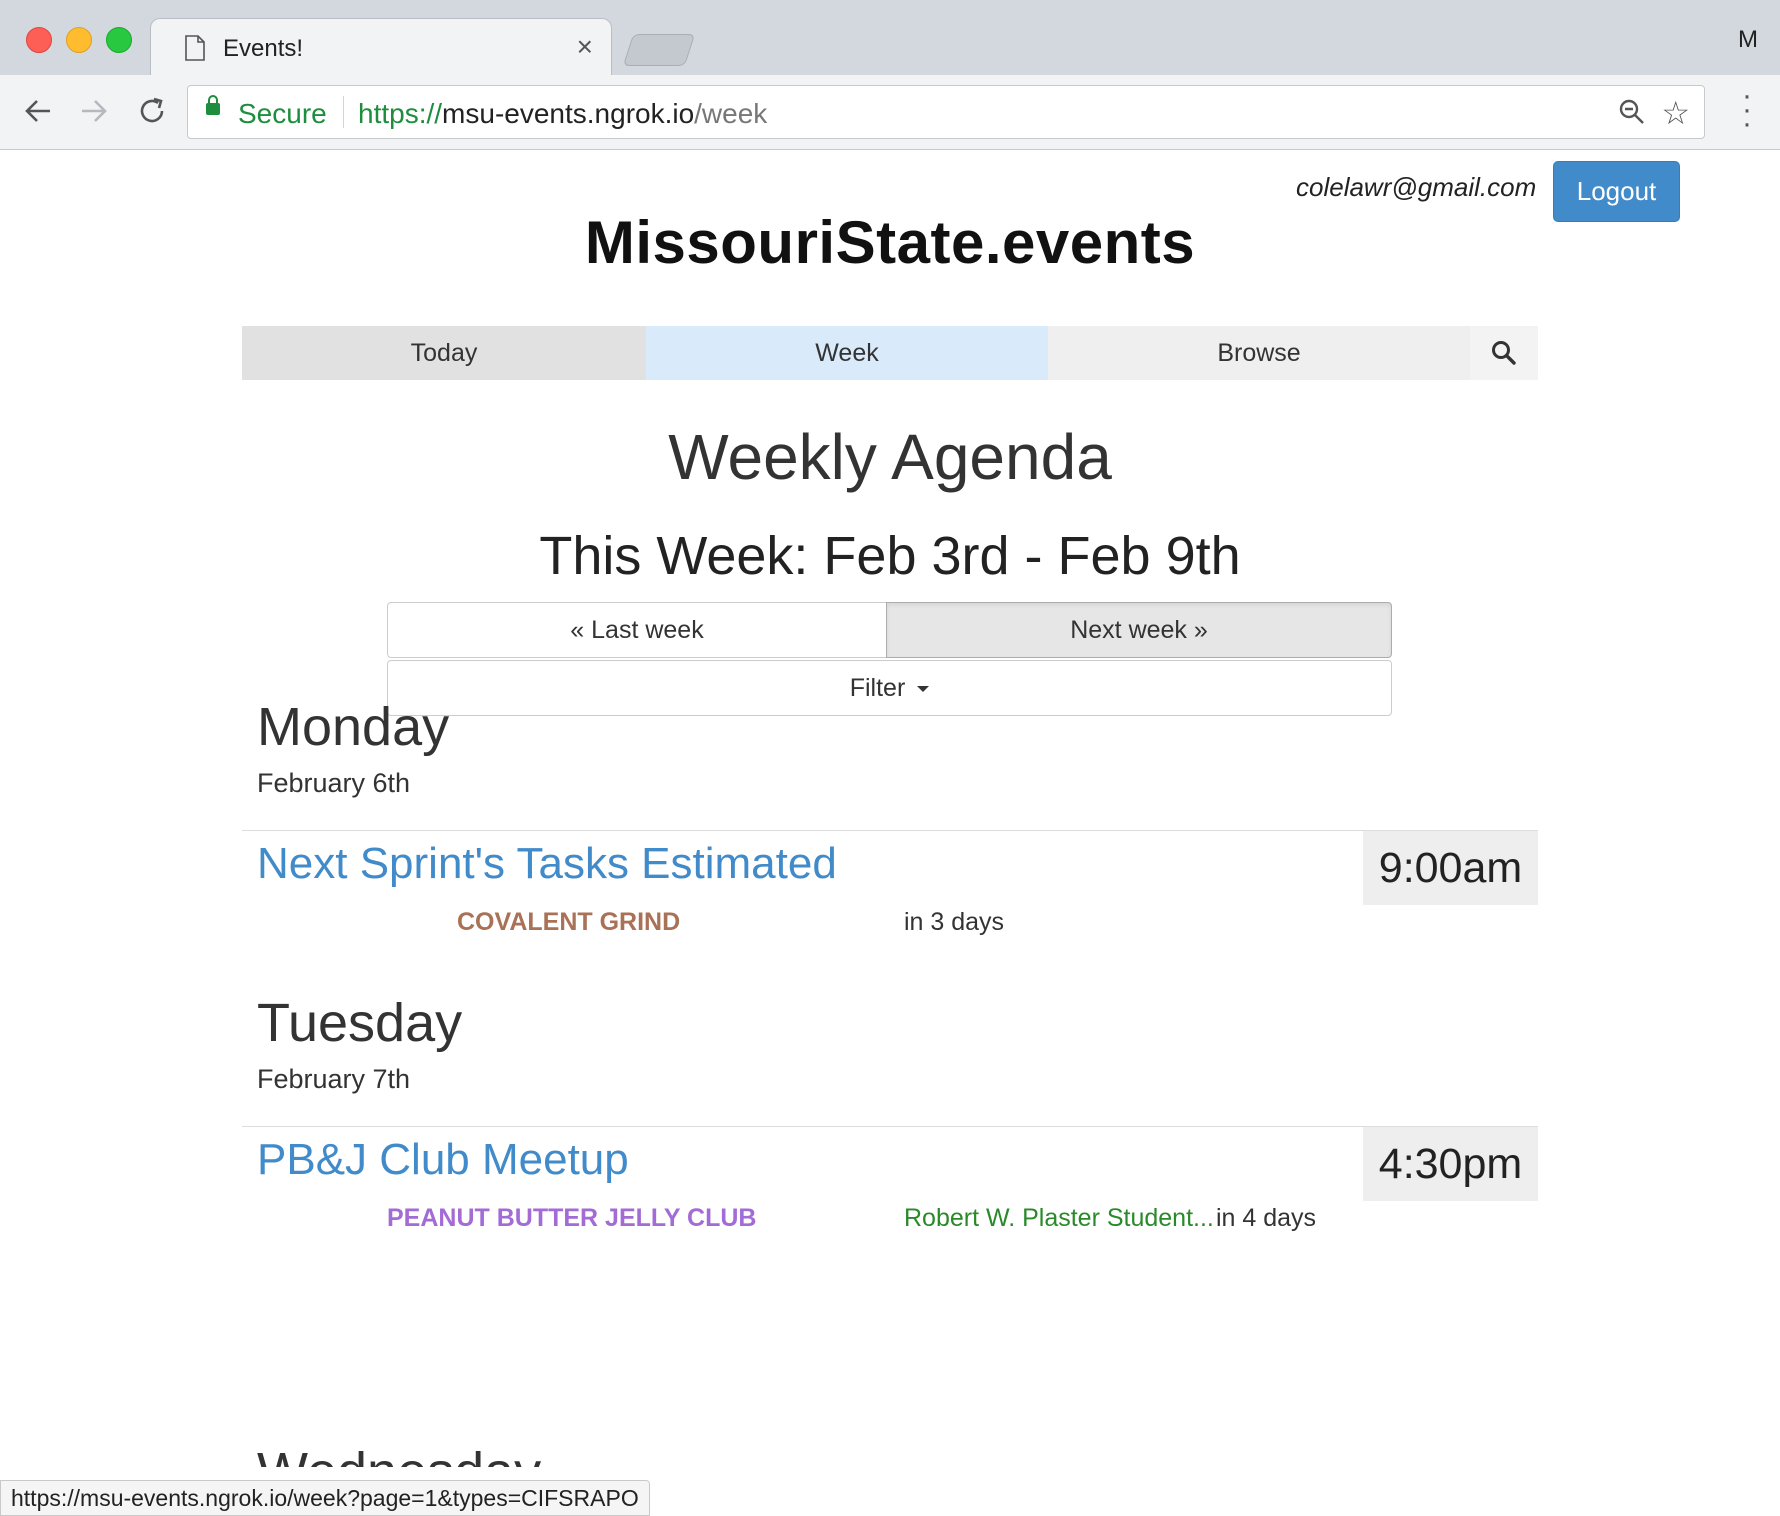 The height and width of the screenshot is (1516, 1780). Describe the element at coordinates (585, 47) in the screenshot. I see `tab-close-icon: ×` at that location.